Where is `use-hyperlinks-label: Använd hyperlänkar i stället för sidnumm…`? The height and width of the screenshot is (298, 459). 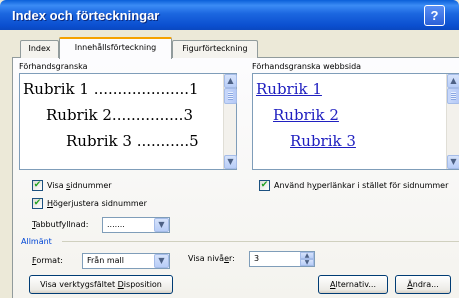 use-hyperlinks-label: Använd hyperlänkar i stället för sidnumm… is located at coordinates (361, 185).